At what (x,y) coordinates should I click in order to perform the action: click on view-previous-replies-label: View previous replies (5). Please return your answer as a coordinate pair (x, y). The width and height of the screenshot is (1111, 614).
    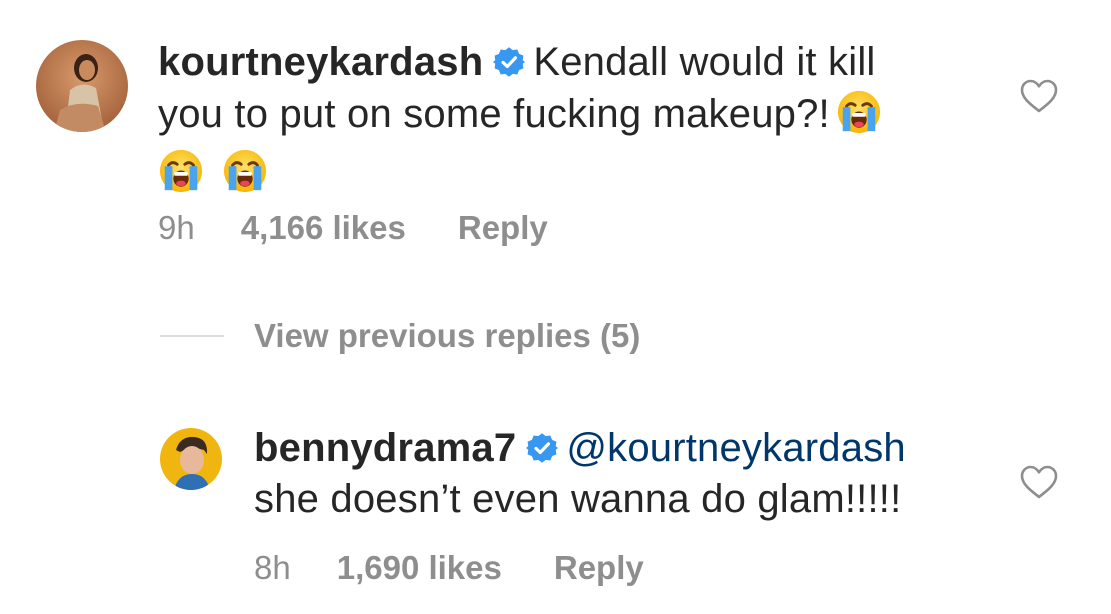
    Looking at the image, I should click on (447, 335).